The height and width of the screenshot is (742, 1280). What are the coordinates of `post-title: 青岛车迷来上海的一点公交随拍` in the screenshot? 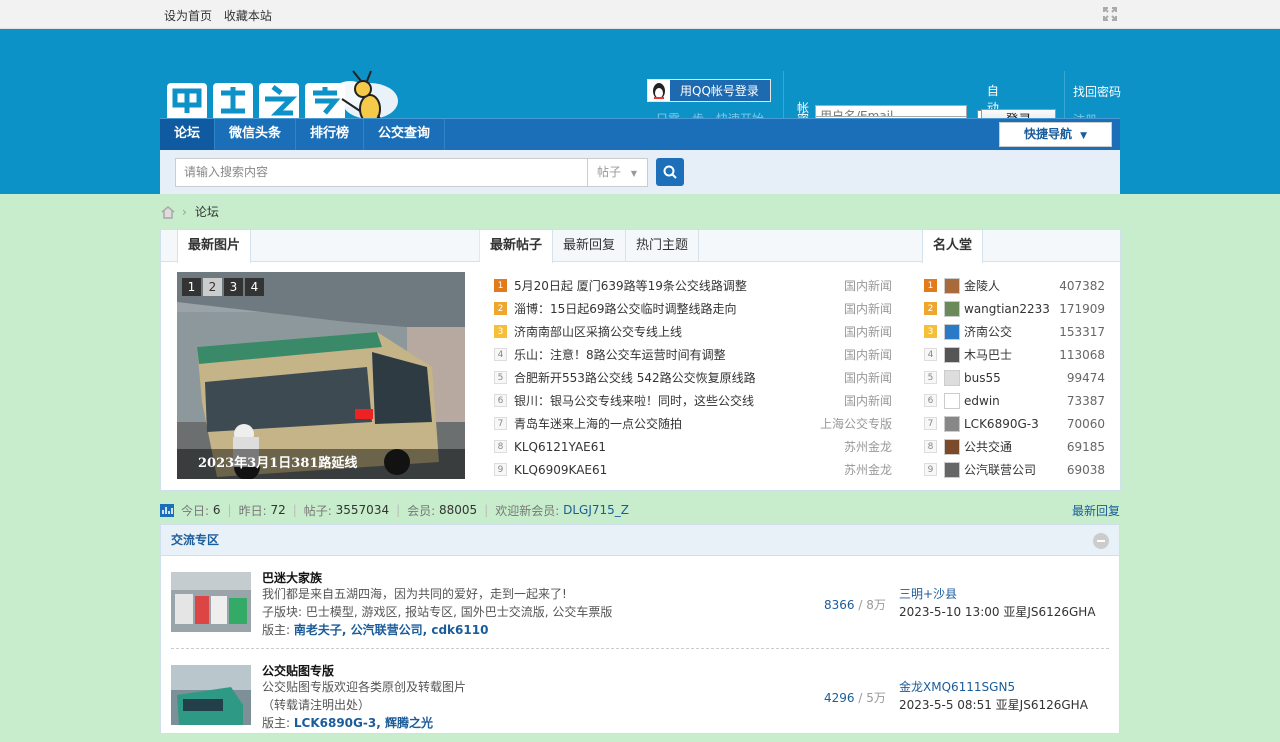 It's located at (667, 423).